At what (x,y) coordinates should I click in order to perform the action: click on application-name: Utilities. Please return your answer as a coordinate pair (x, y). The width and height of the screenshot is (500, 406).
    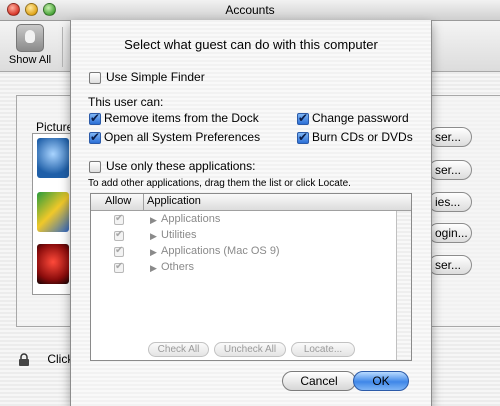
    Looking at the image, I should click on (179, 235).